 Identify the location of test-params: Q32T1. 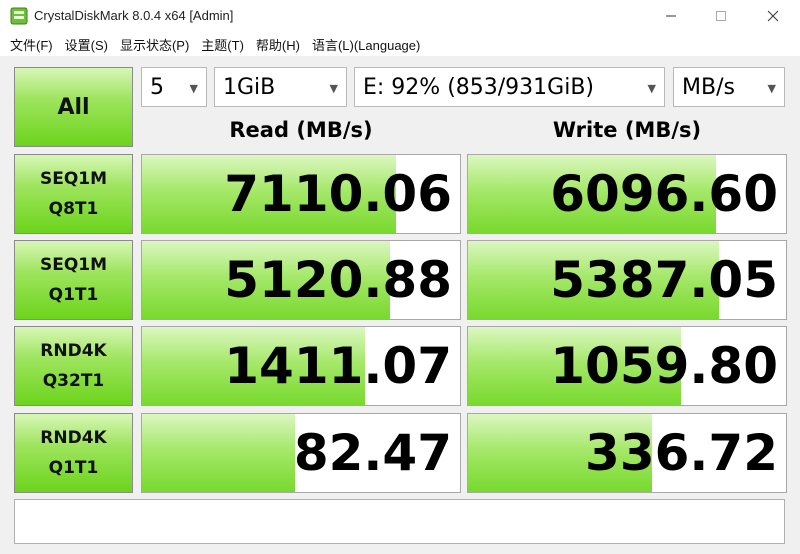
(73, 381).